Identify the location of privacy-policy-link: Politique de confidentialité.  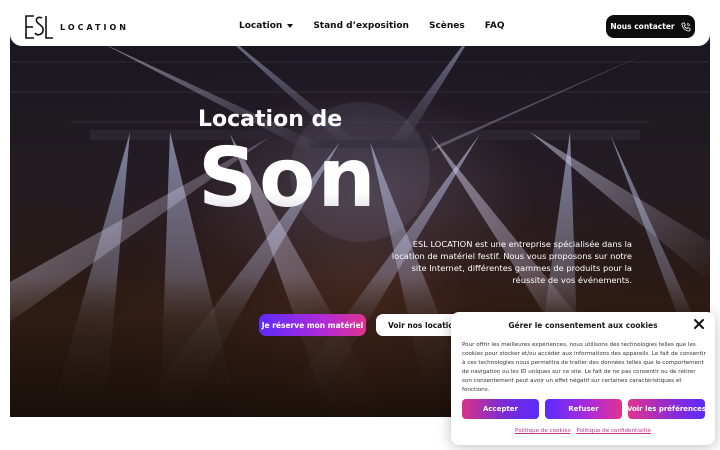
(613, 431).